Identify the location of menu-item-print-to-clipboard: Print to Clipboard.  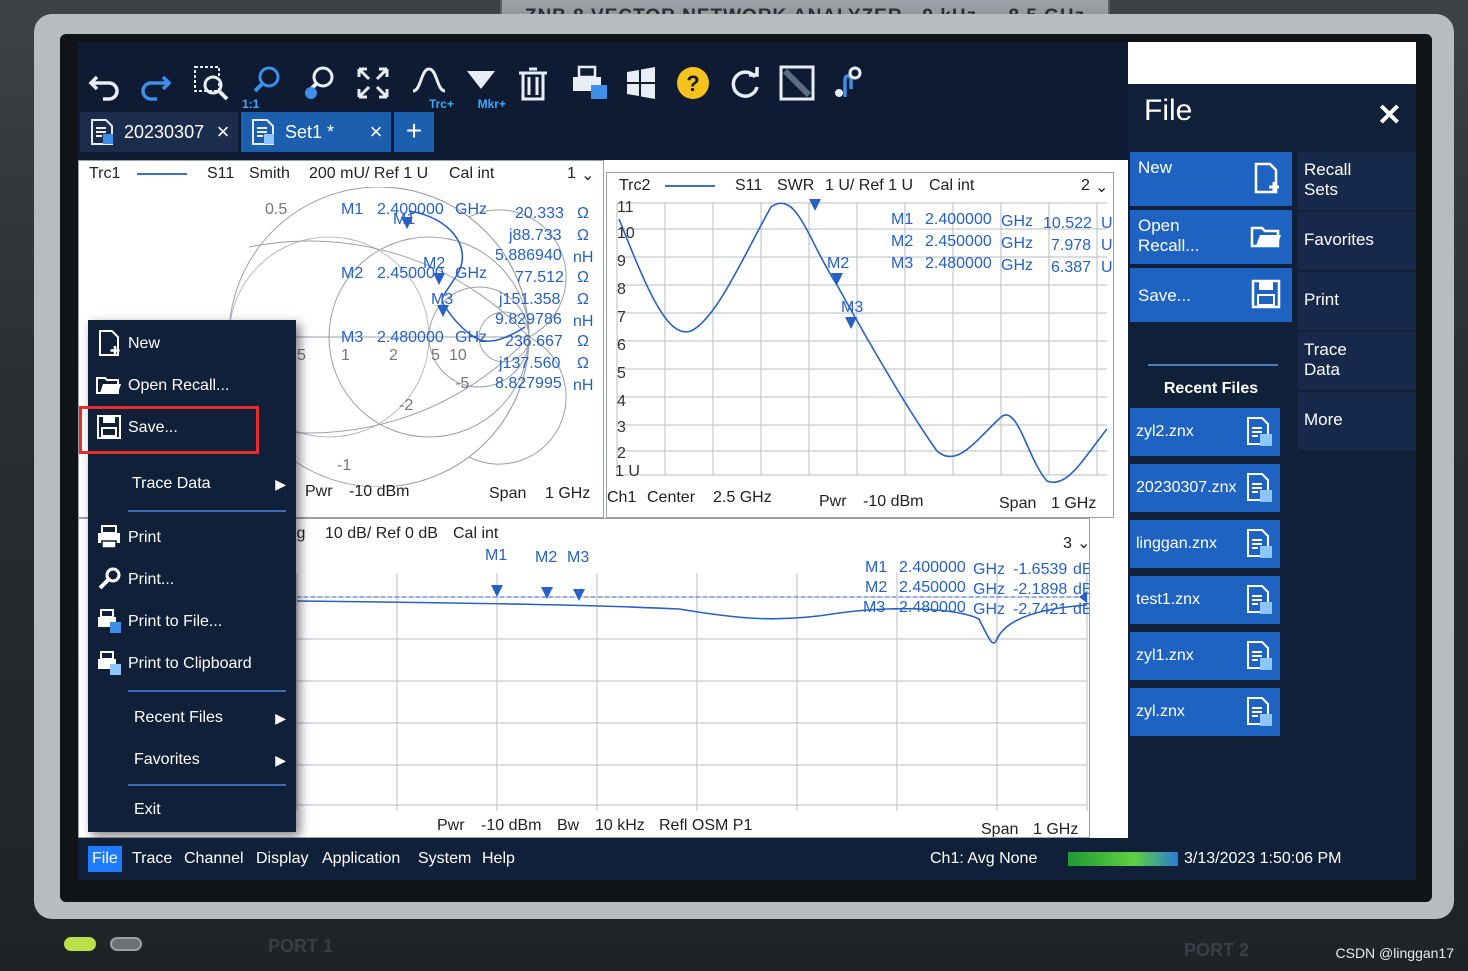
(192, 664).